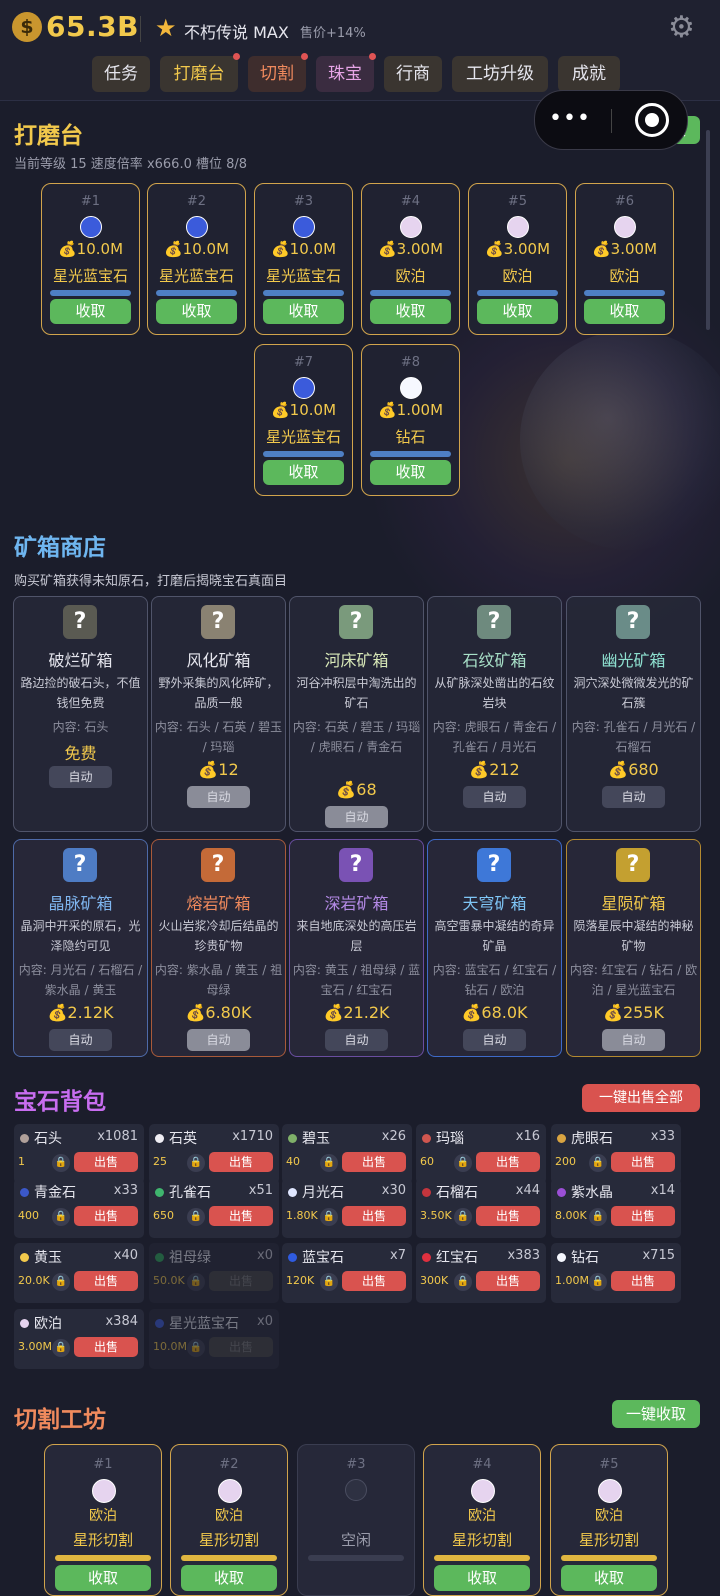  I want to click on tab-tasks: 任务, so click(121, 74).